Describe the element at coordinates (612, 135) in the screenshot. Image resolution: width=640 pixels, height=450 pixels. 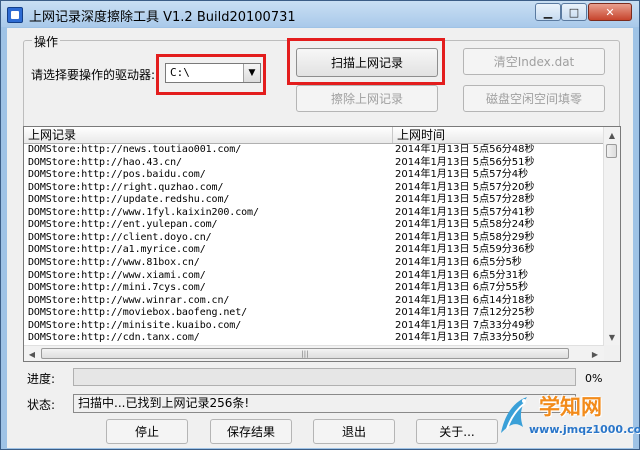
I see `scroll-up-icon: ▲` at that location.